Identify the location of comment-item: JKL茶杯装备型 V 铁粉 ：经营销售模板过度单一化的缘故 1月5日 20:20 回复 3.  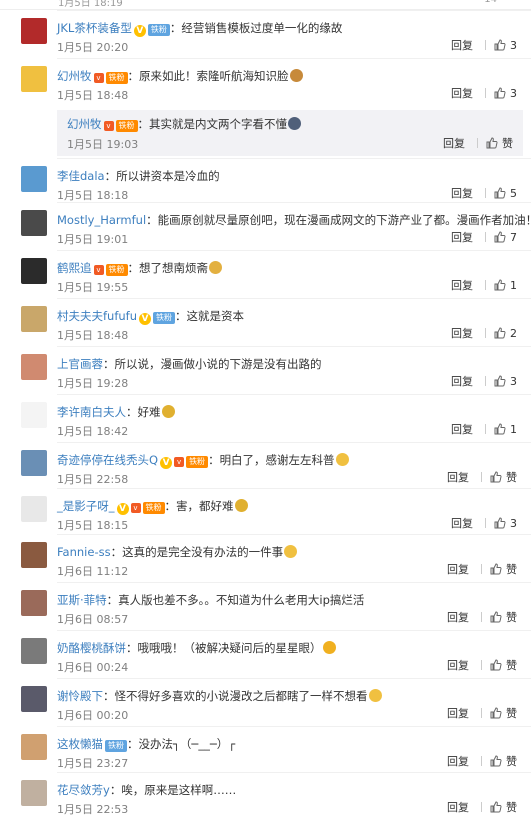
(265, 40).